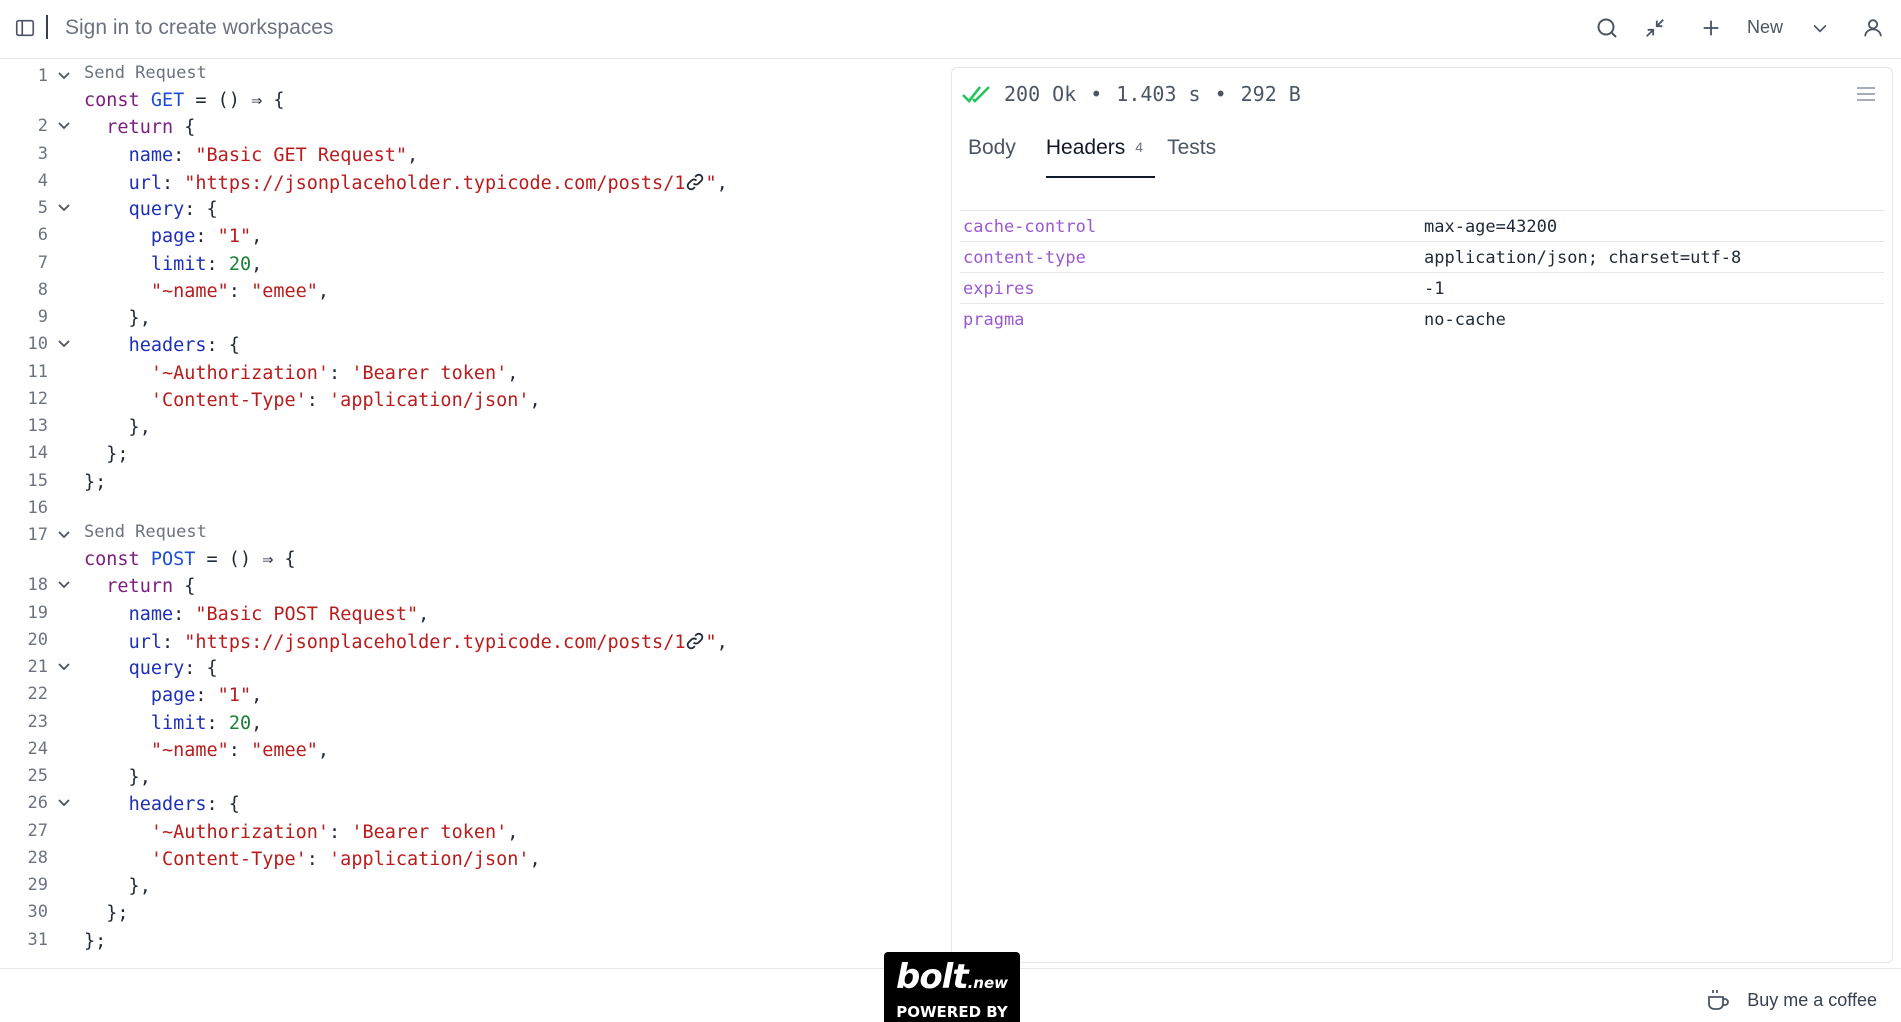 This screenshot has width=1901, height=1022. Describe the element at coordinates (223, 805) in the screenshot. I see `code-token: : {` at that location.